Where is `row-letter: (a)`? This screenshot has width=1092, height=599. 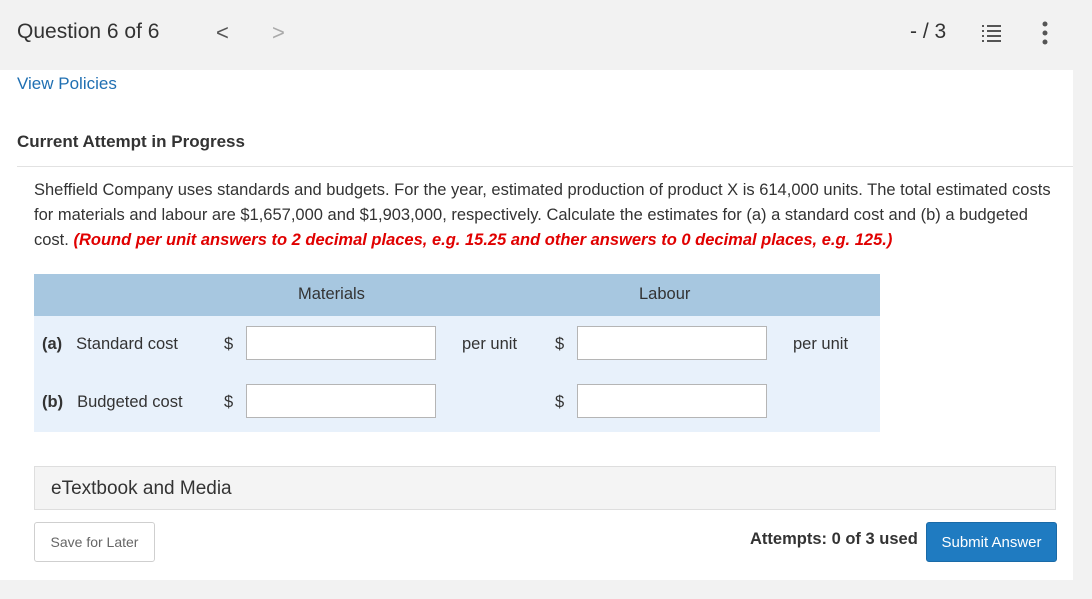 row-letter: (a) is located at coordinates (52, 344).